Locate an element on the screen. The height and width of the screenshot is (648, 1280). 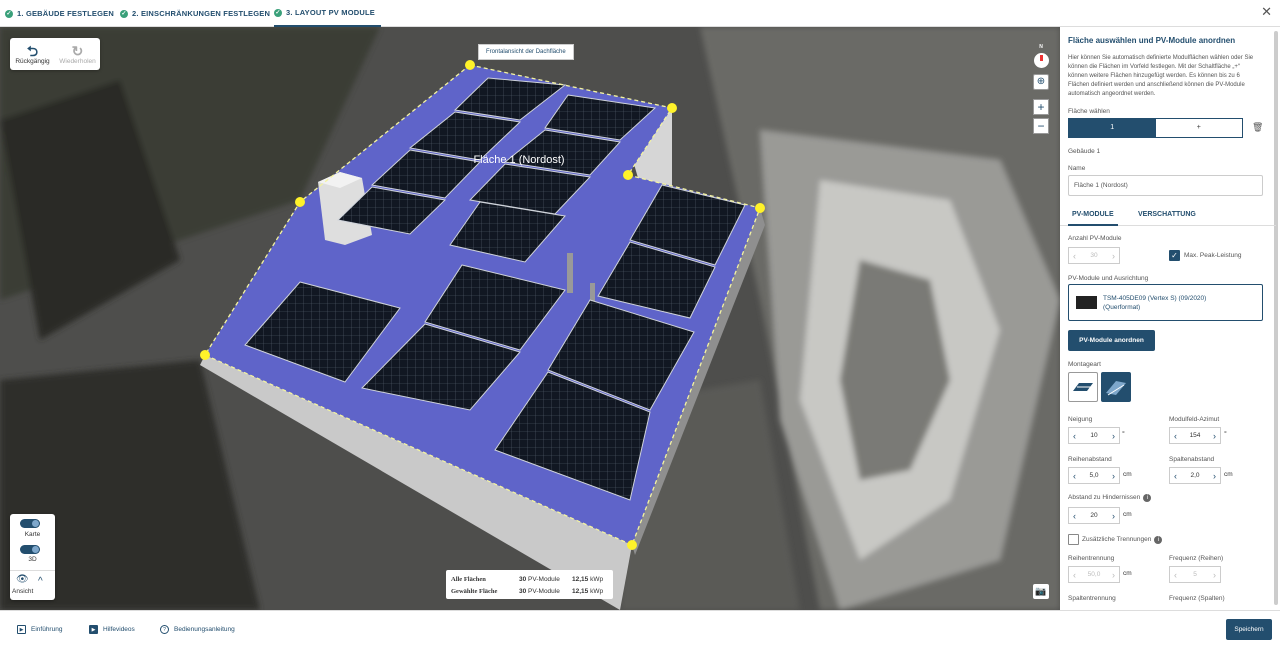
step-1-tab: ✓ 1. GEBÄUDE FESTLEGEN is located at coordinates (59, 13).